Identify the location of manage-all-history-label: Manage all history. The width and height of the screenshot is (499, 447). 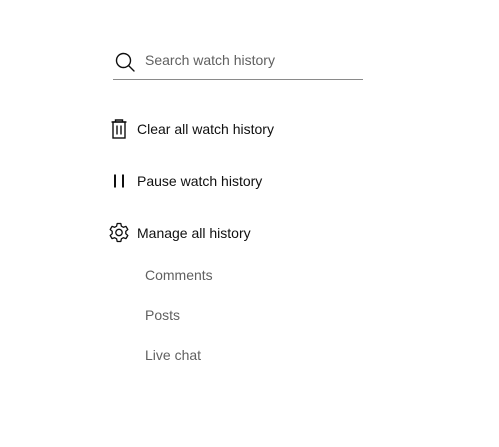
(194, 233).